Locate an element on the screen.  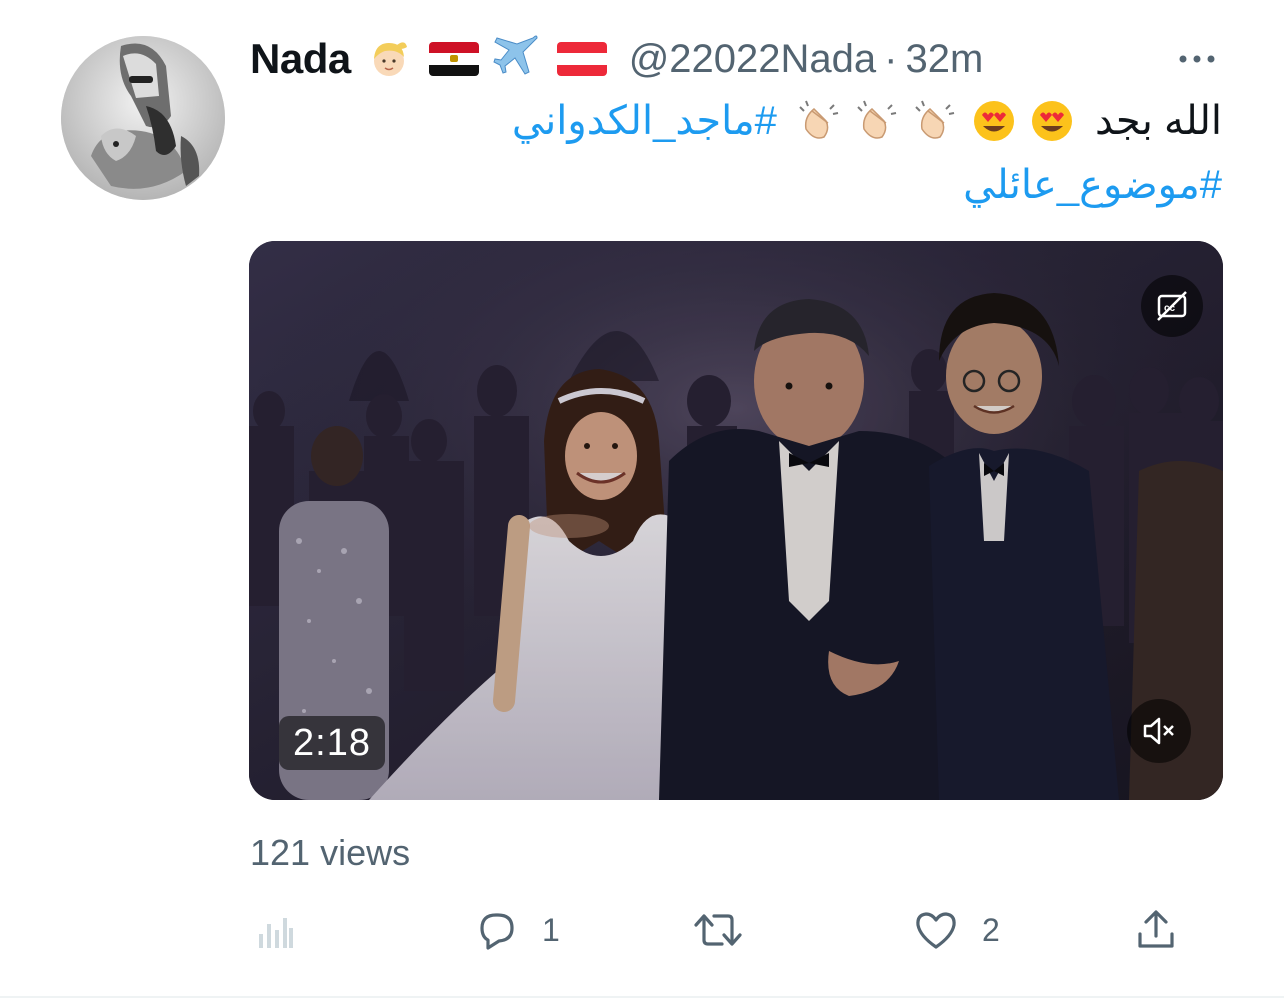
divider is located at coordinates (642, 997).